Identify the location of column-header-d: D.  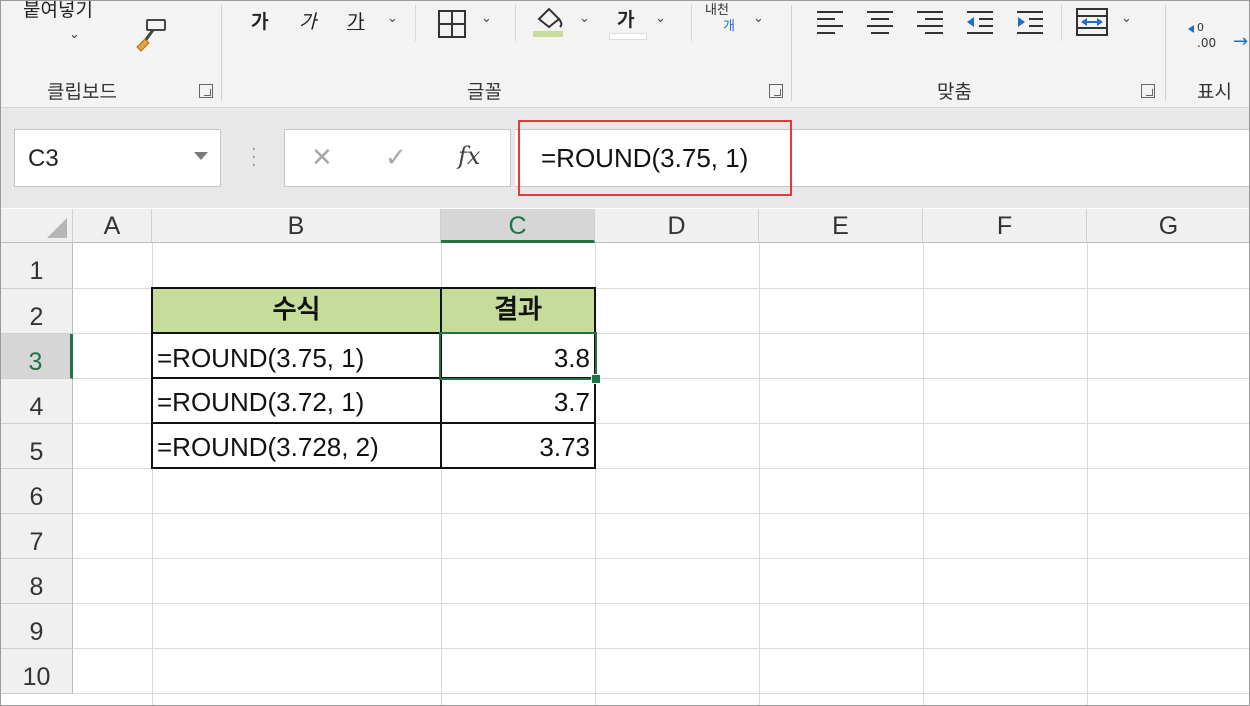
(677, 226).